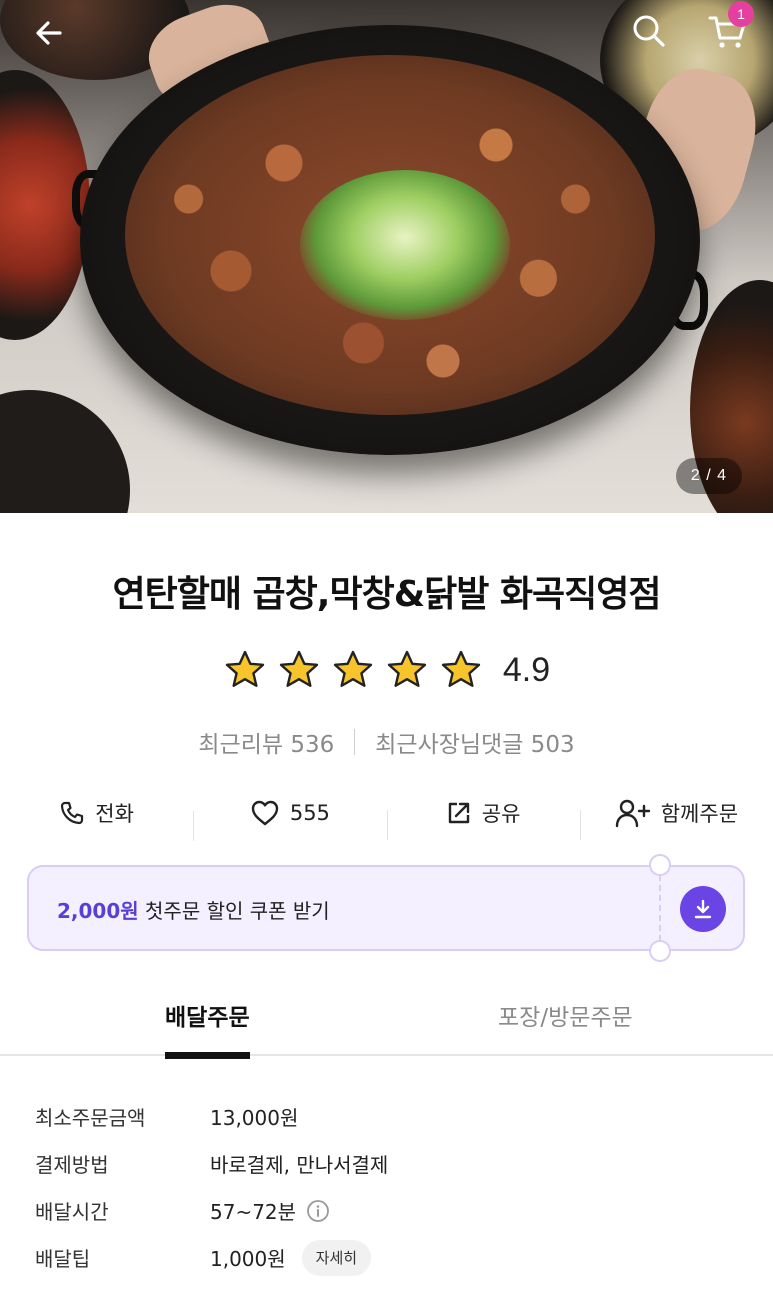  I want to click on payment-label: 결제방법, so click(72, 1165).